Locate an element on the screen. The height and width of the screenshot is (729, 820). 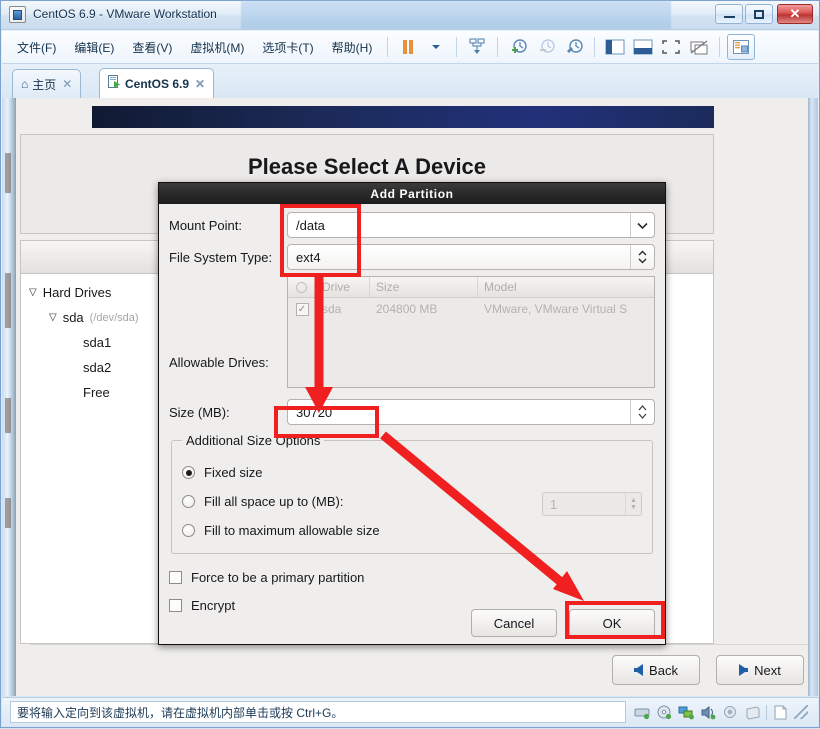
statusbar-divider is located at coordinates (766, 712).